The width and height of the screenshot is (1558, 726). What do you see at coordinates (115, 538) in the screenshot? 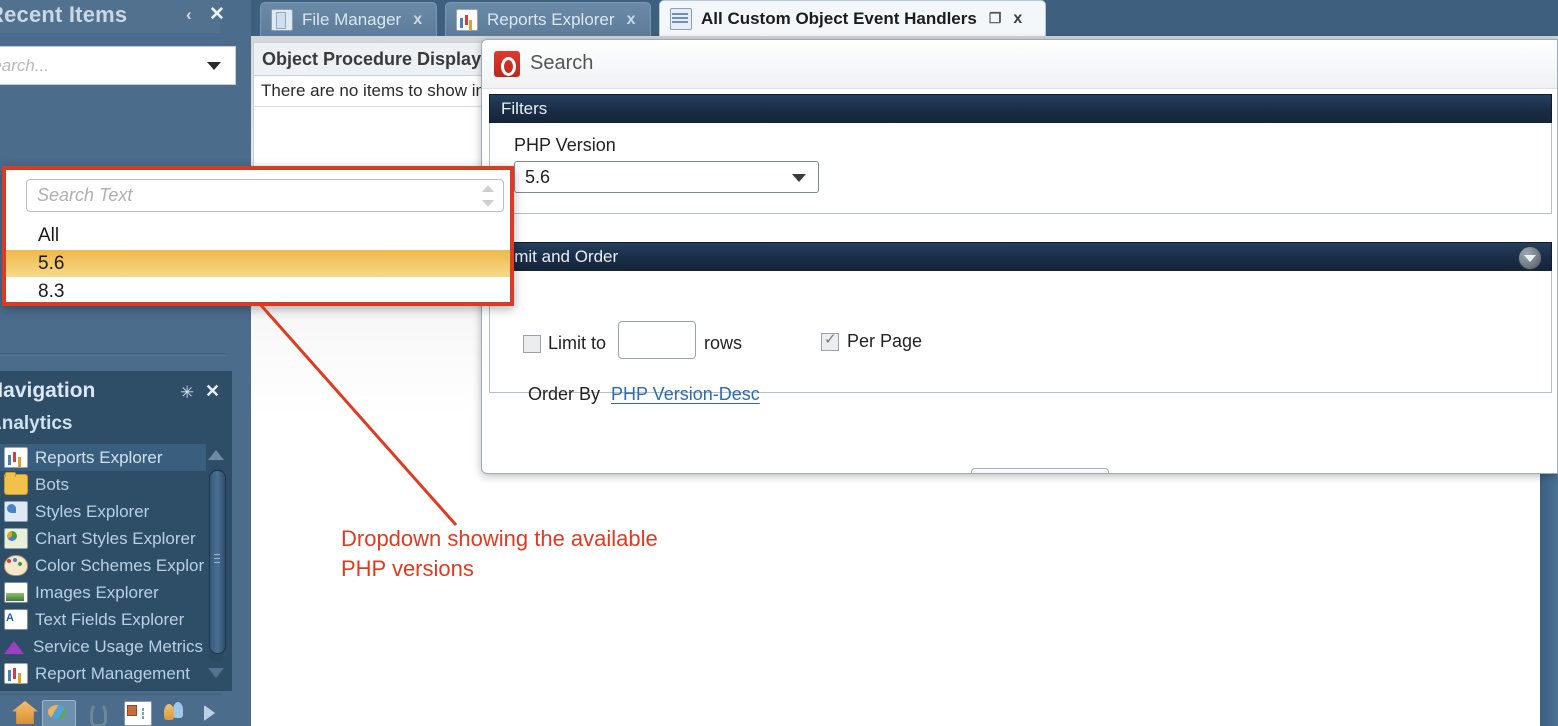
I see `sidebar-item-label: Chart Styles Explorer` at bounding box center [115, 538].